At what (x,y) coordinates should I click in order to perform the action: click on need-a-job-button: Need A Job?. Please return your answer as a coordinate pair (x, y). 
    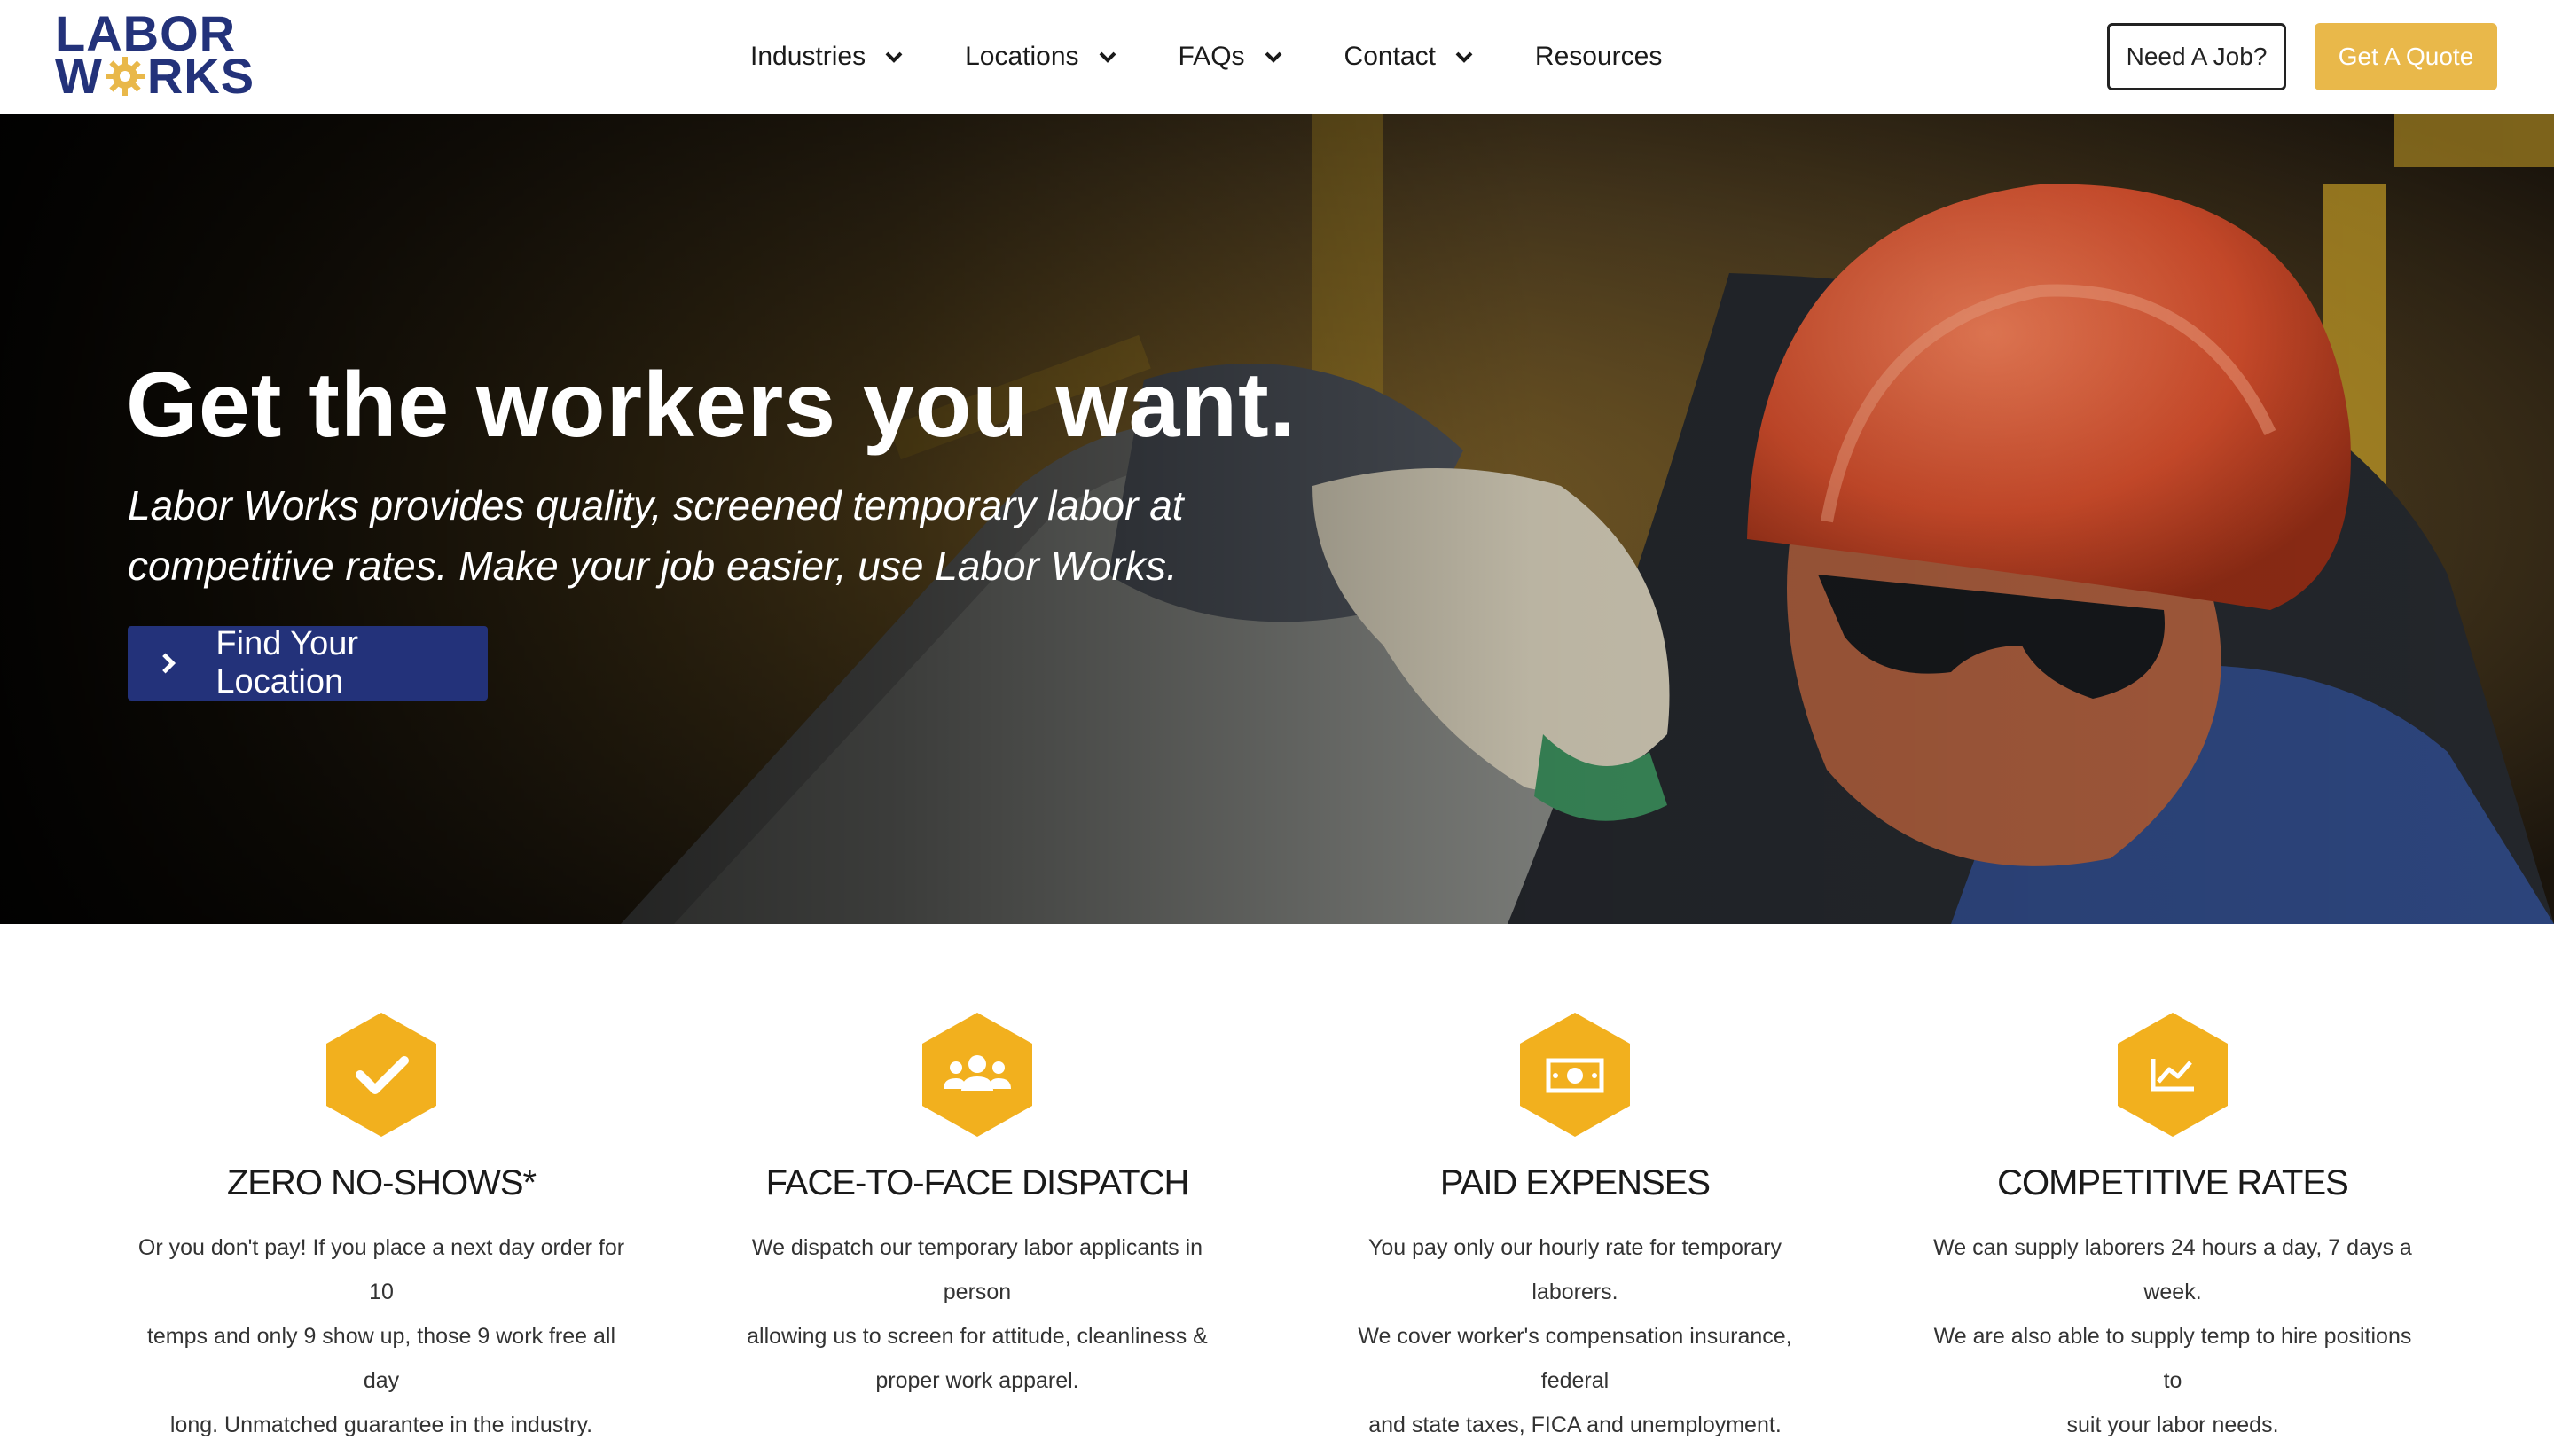
    Looking at the image, I should click on (2196, 56).